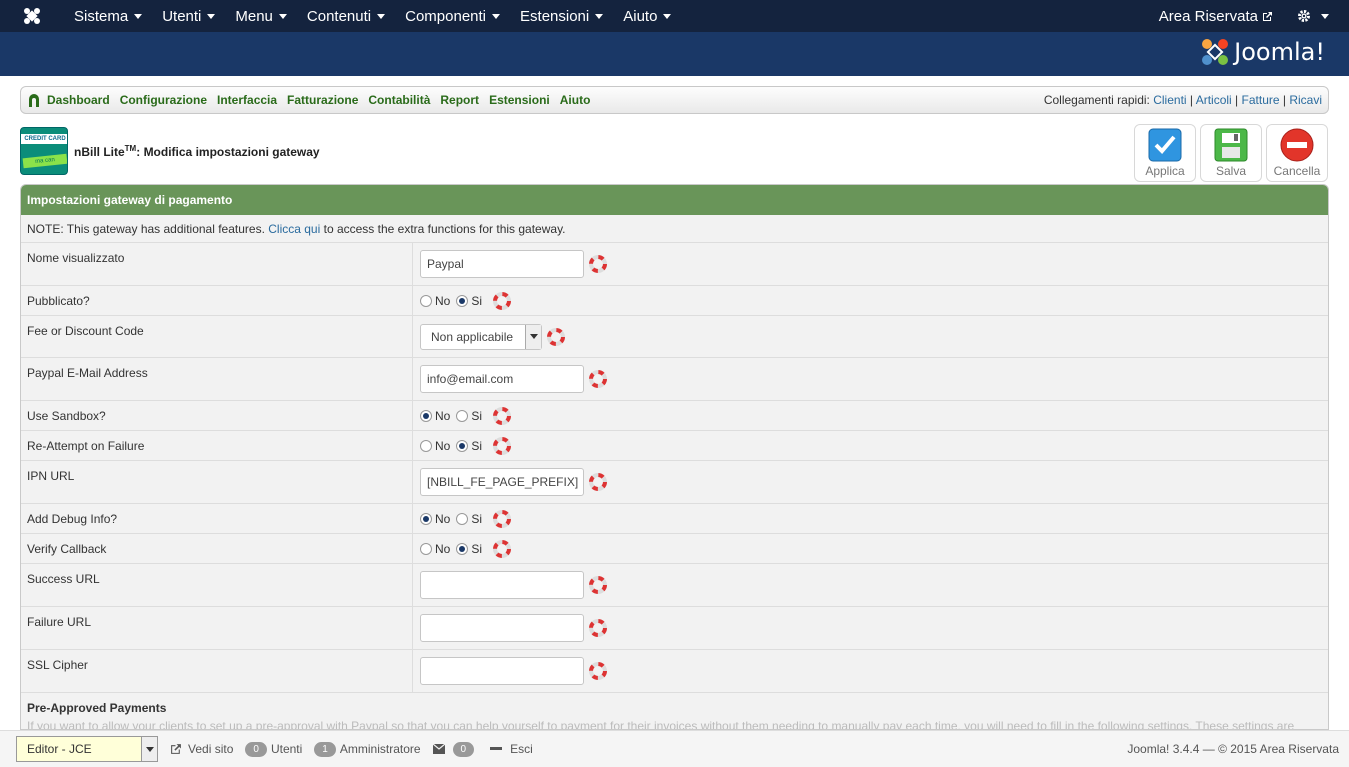 The image size is (1349, 767). What do you see at coordinates (502, 264) in the screenshot?
I see `display-name-input: Paypal` at bounding box center [502, 264].